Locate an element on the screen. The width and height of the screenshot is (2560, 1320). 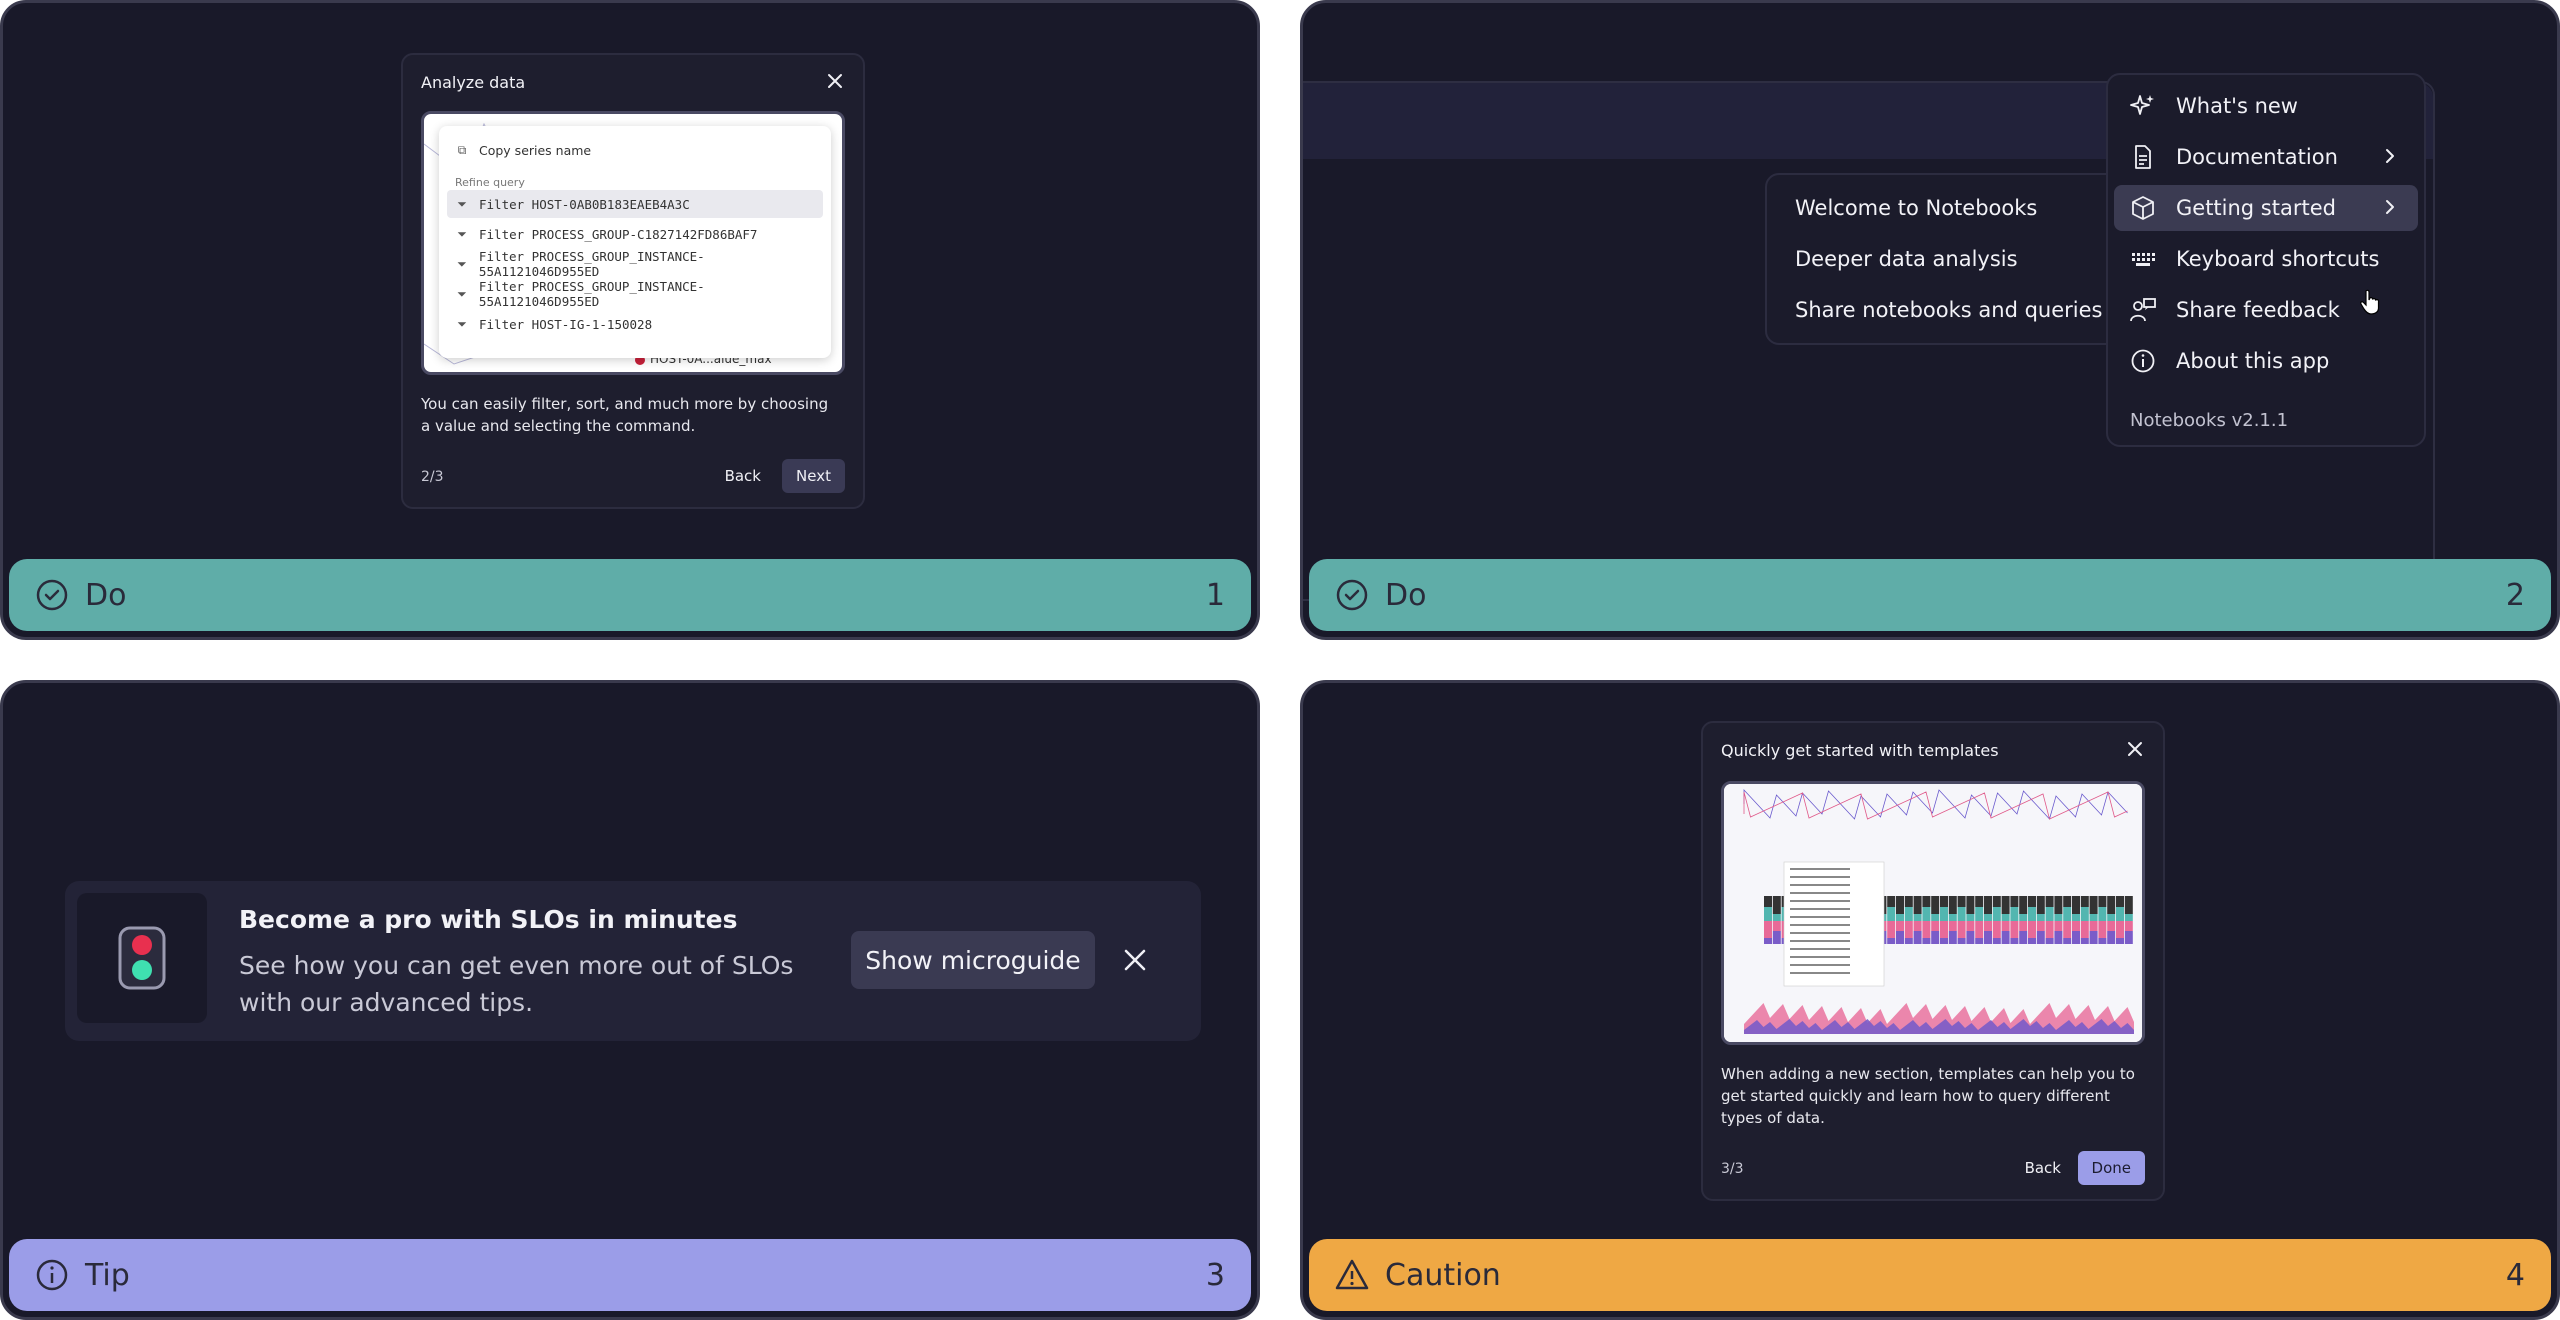
banner-title: Become a pro with SLOs in minutes is located at coordinates (488, 919).